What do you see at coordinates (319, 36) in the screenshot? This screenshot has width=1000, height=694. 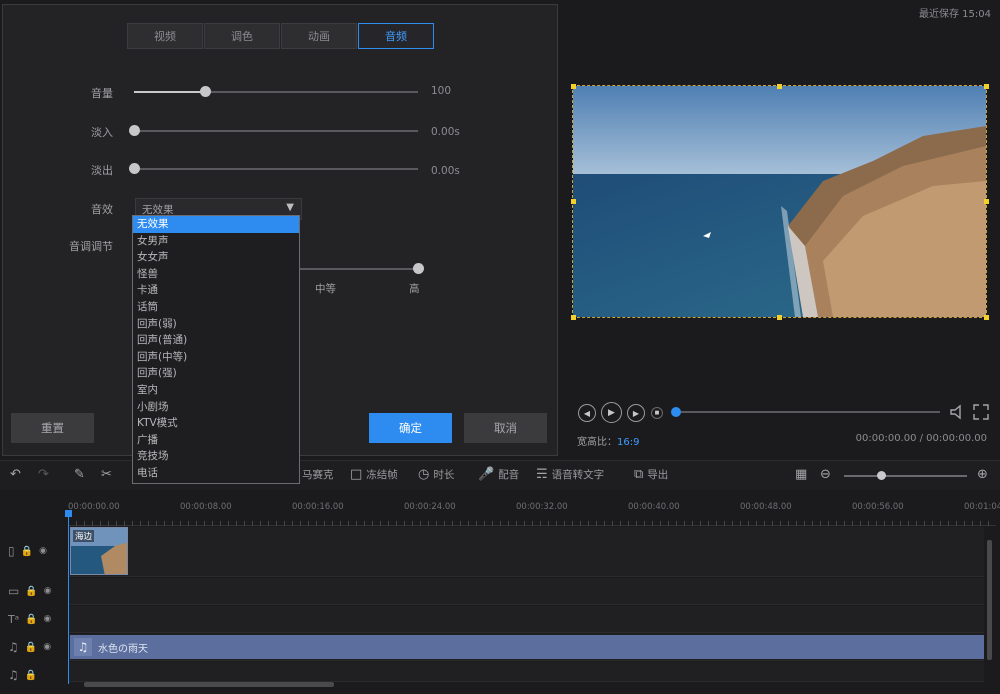 I see `tab-animation: 动画` at bounding box center [319, 36].